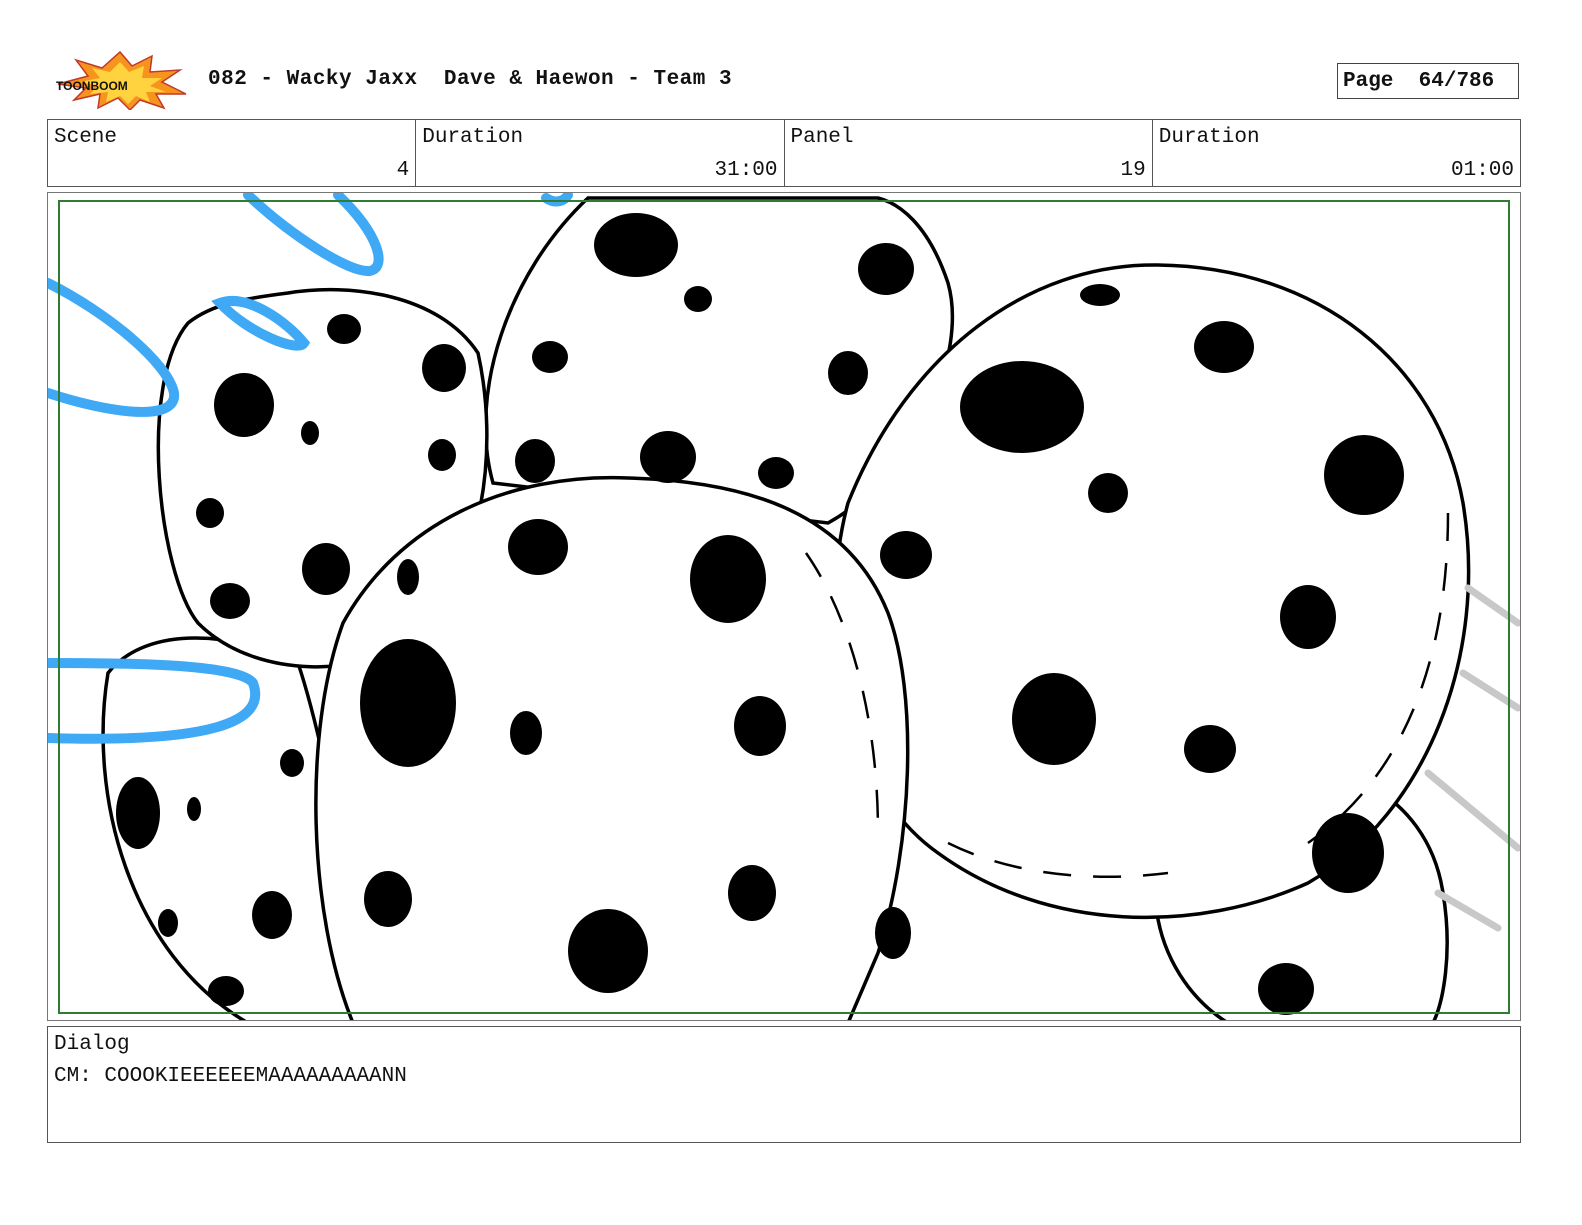 Image resolution: width=1582 pixels, height=1225 pixels. What do you see at coordinates (1368, 81) in the screenshot?
I see `page-label: Page` at bounding box center [1368, 81].